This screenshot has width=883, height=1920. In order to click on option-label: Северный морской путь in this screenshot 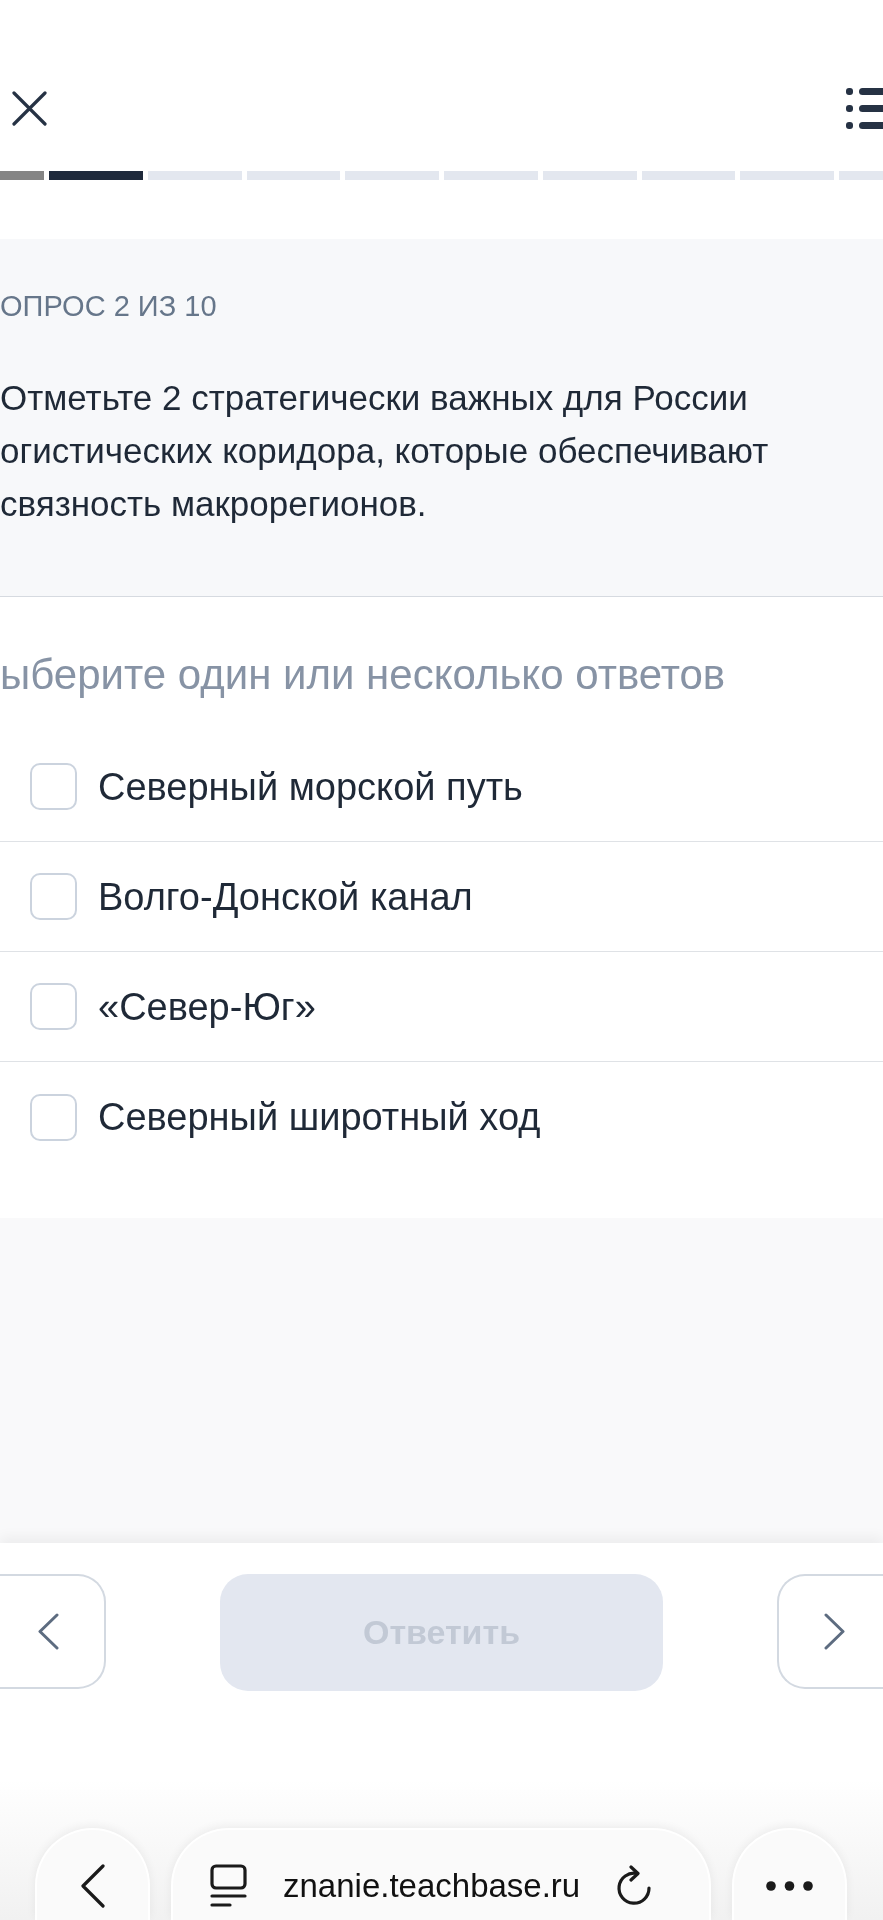, I will do `click(310, 786)`.